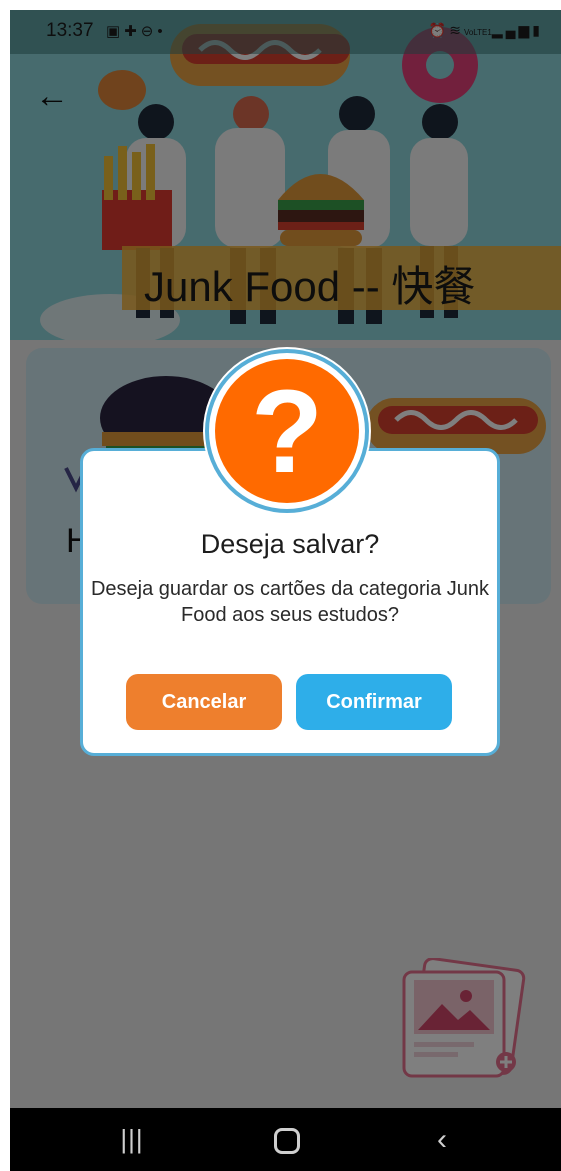 This screenshot has width=561, height=1171. I want to click on nav-back-button: ‹, so click(442, 1139).